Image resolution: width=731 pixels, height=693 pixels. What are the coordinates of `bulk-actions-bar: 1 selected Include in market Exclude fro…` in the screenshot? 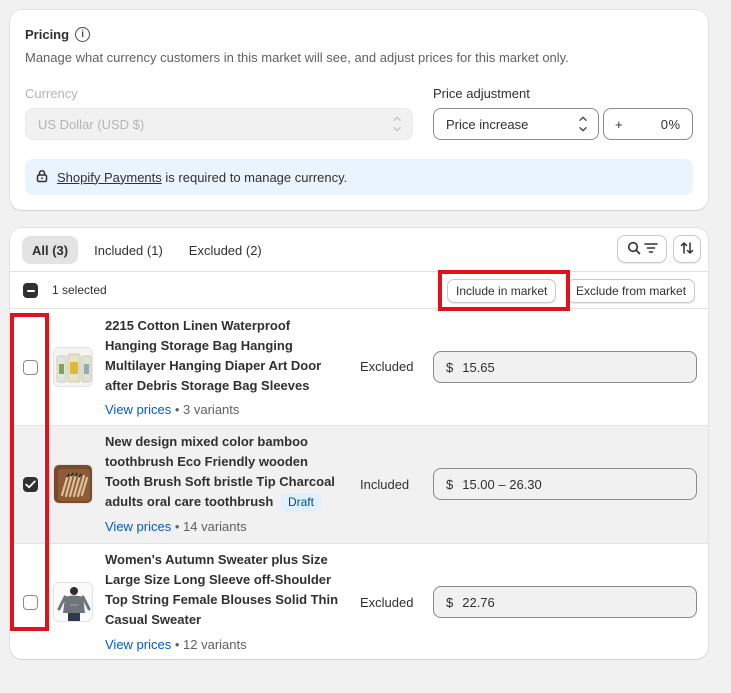 It's located at (359, 290).